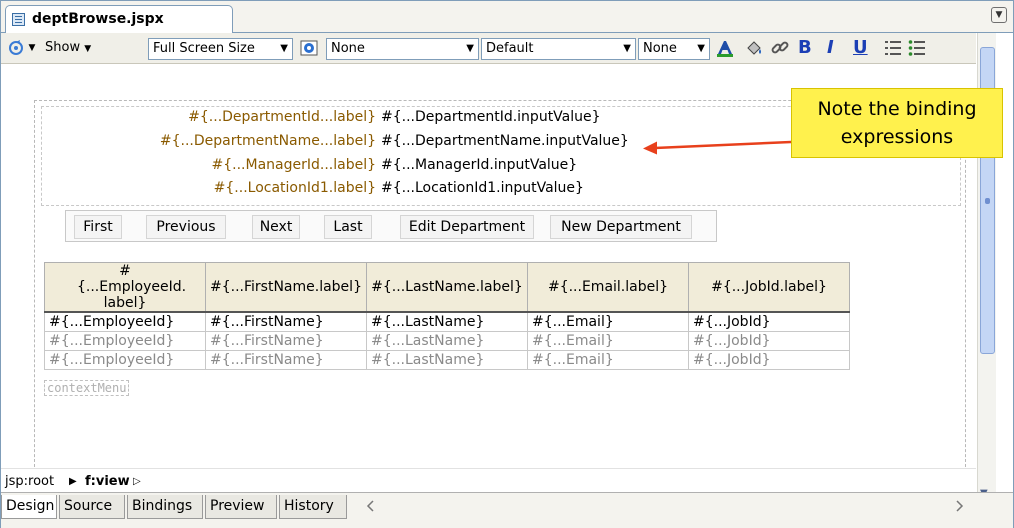  I want to click on form-value: #{...DepartmentName.inputValue}, so click(505, 141).